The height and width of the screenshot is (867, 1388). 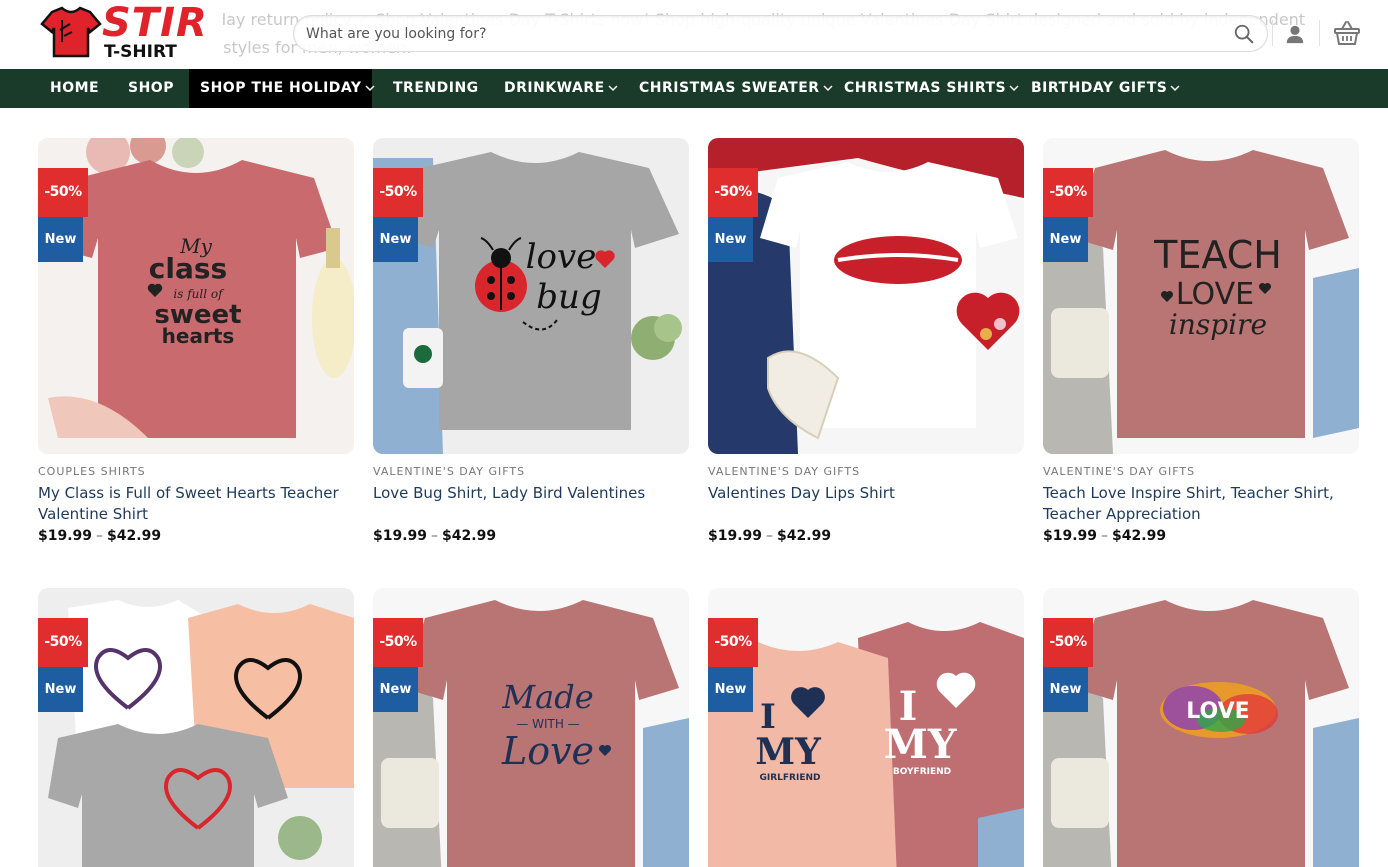 I want to click on logo-subtext: T-SHIRT, so click(x=140, y=52).